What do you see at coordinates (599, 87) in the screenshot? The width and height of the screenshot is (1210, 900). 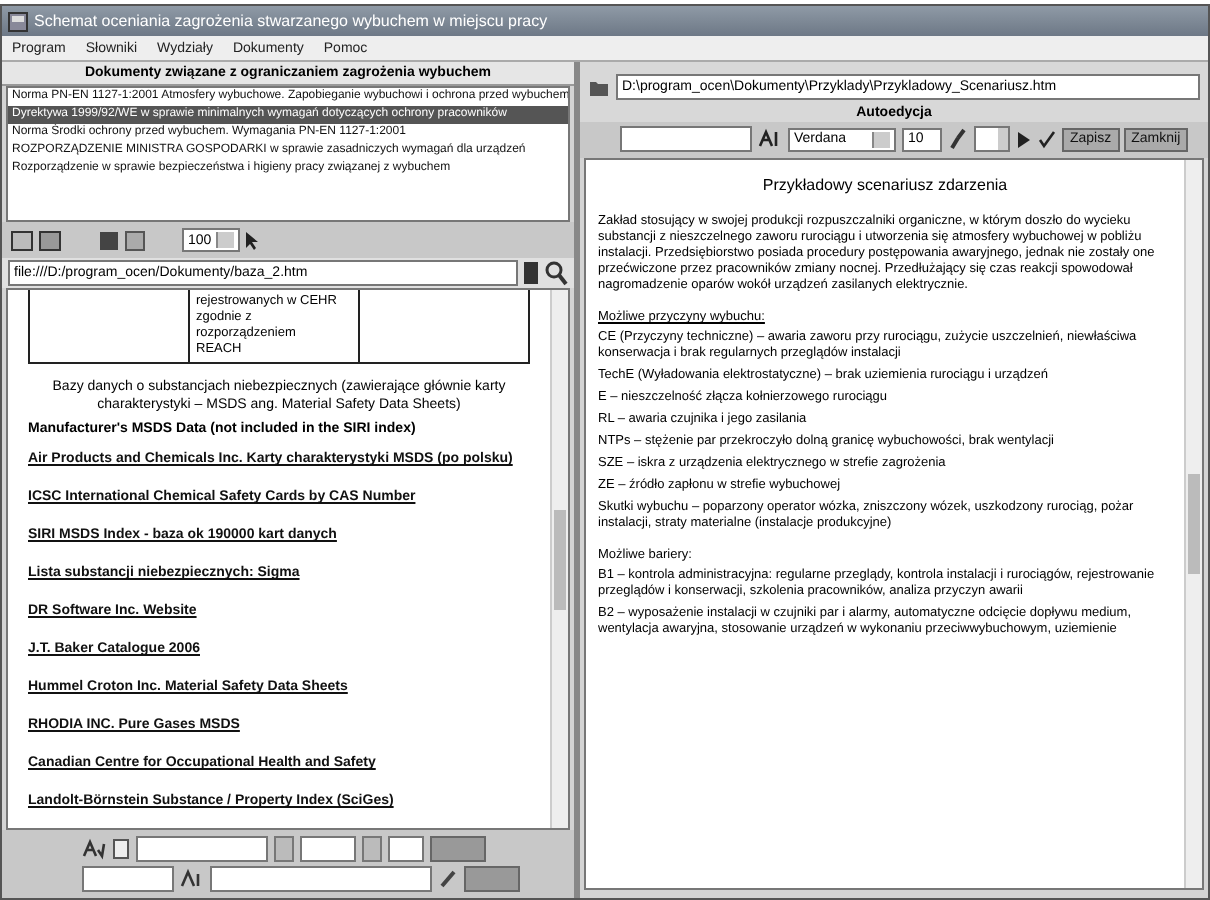 I see `folder-icon` at bounding box center [599, 87].